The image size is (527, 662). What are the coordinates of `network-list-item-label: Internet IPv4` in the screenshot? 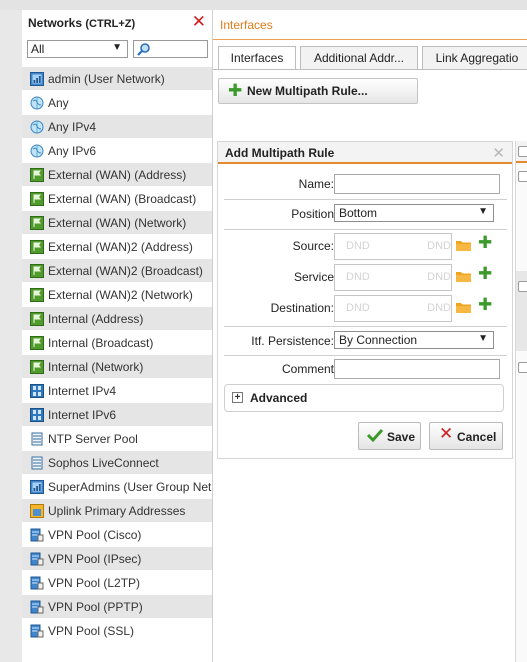 It's located at (82, 390).